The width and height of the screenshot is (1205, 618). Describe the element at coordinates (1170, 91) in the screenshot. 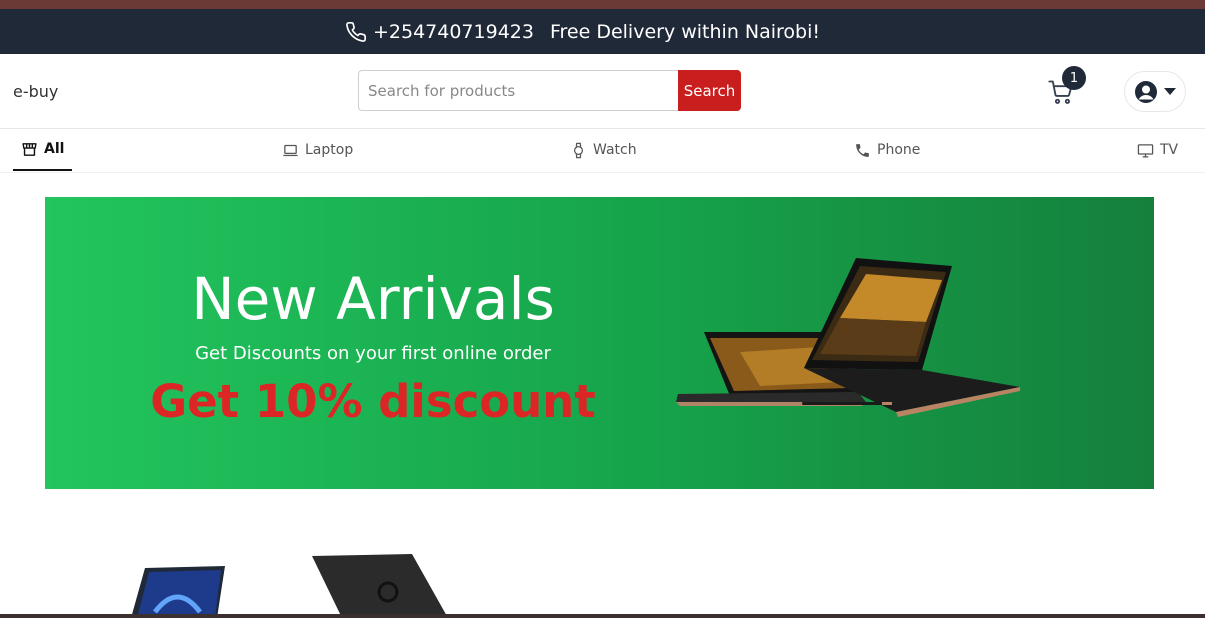

I see `caret-down-icon` at that location.